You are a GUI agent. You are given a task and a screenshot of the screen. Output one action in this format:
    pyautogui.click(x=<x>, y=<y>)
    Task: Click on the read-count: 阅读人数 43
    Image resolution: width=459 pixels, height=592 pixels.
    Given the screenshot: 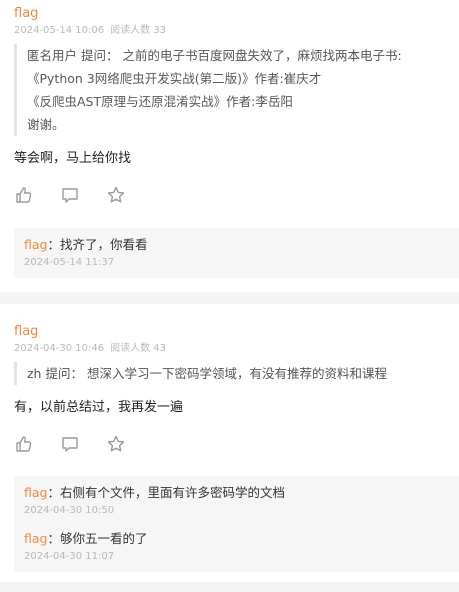 What is the action you would take?
    pyautogui.click(x=138, y=348)
    